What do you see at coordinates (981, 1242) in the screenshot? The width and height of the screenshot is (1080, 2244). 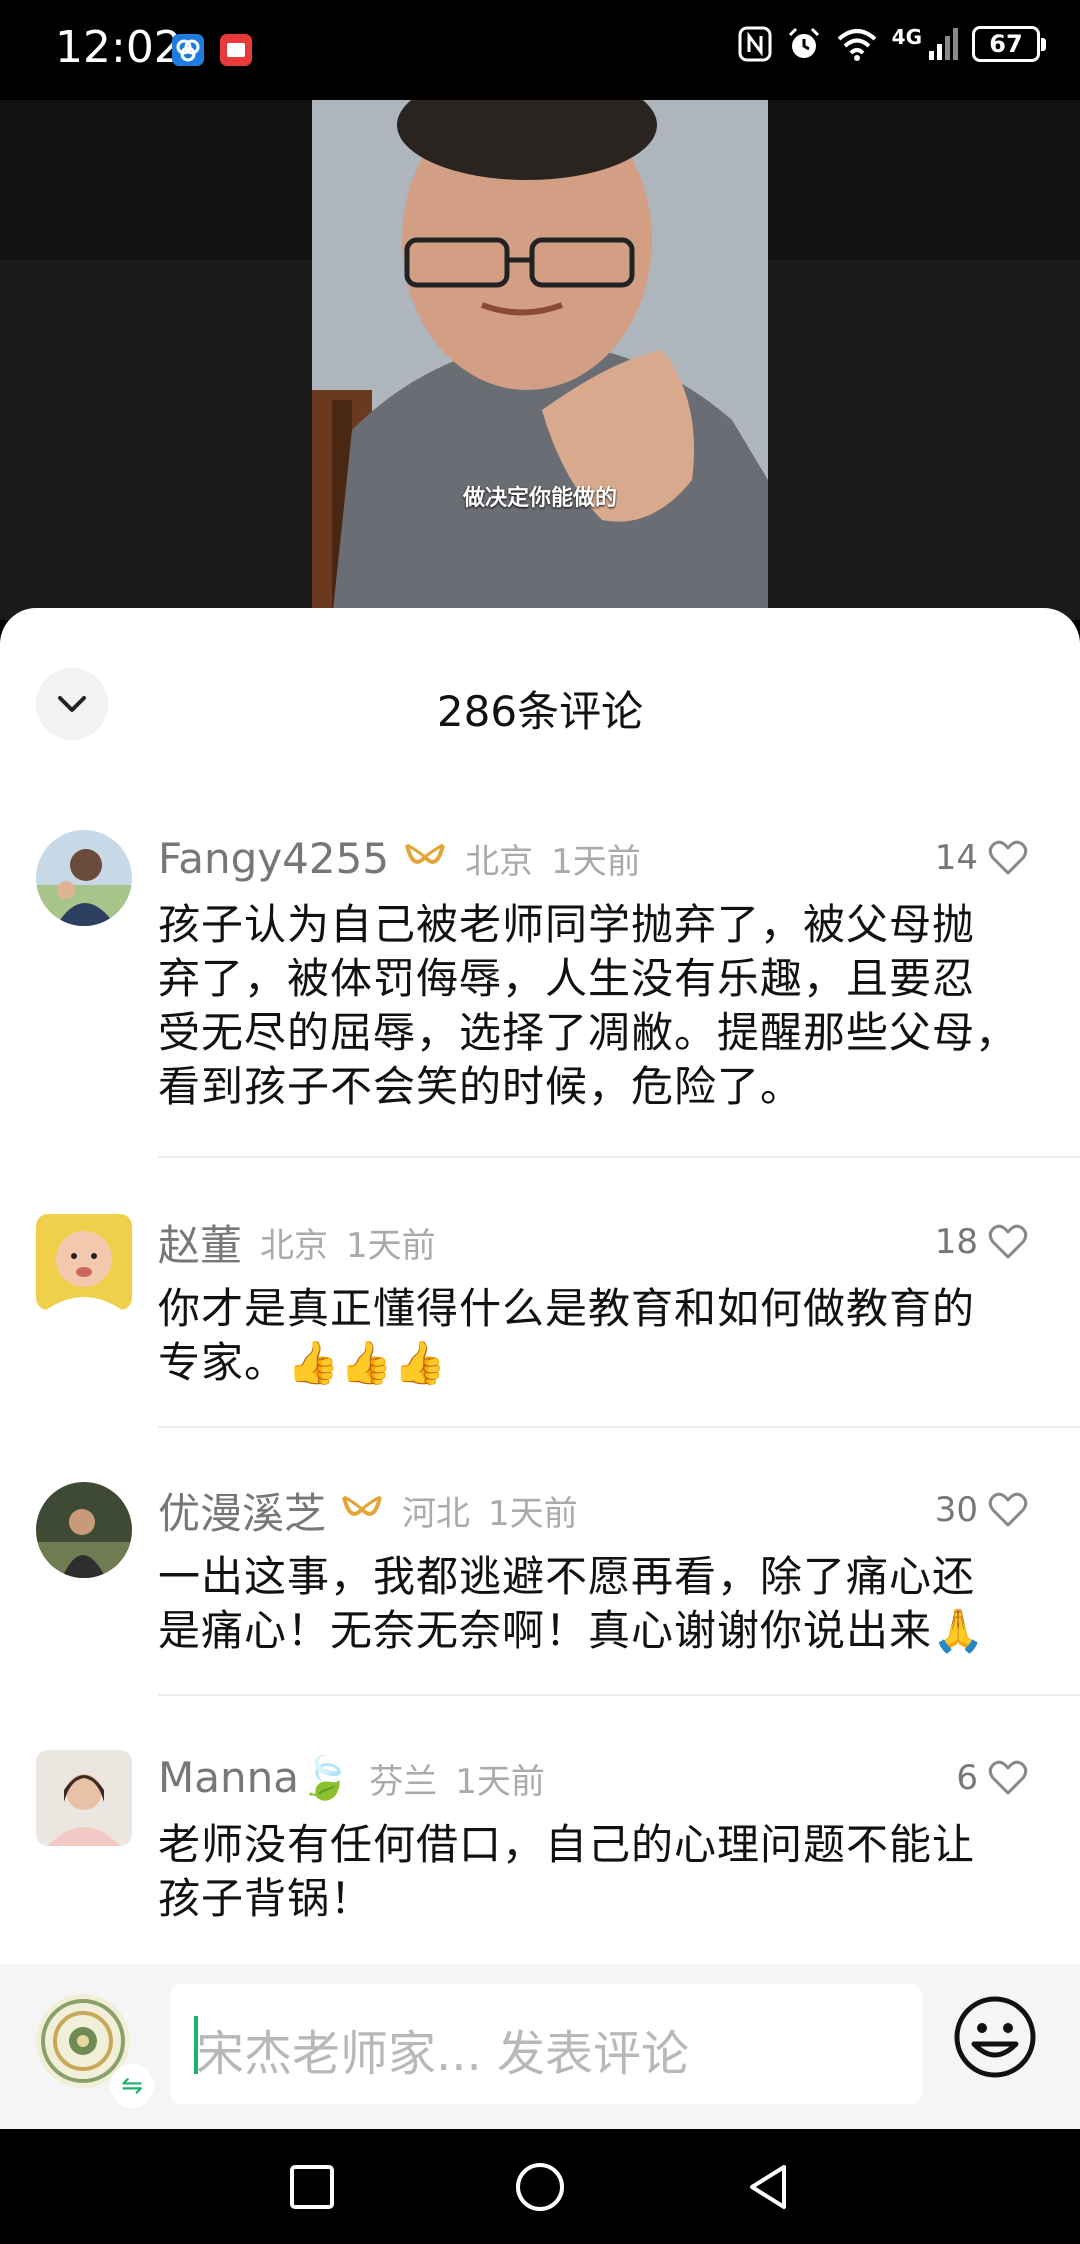 I see `like-button: 18` at bounding box center [981, 1242].